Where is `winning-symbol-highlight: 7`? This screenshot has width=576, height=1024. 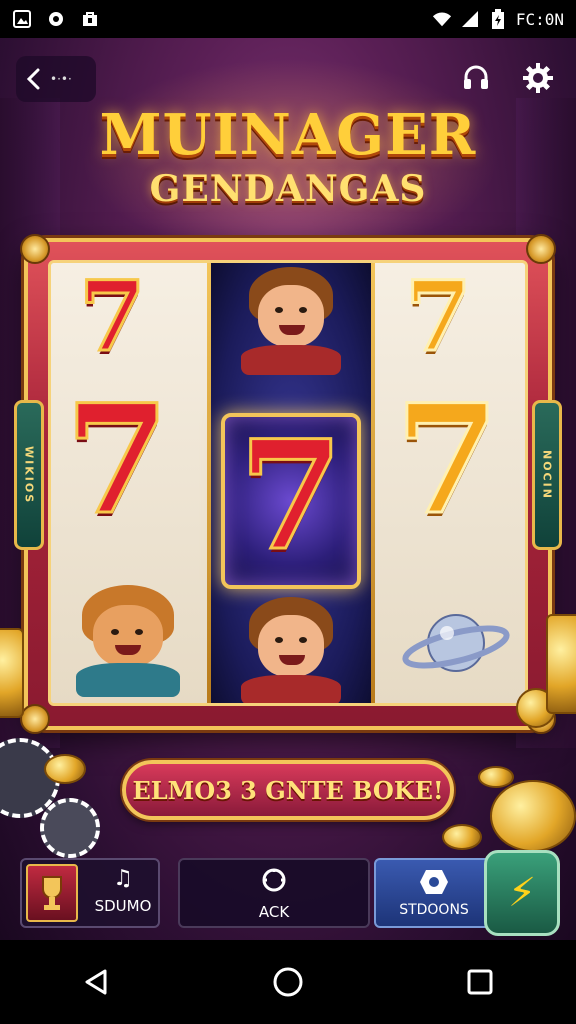
winning-symbol-highlight: 7 is located at coordinates (291, 501).